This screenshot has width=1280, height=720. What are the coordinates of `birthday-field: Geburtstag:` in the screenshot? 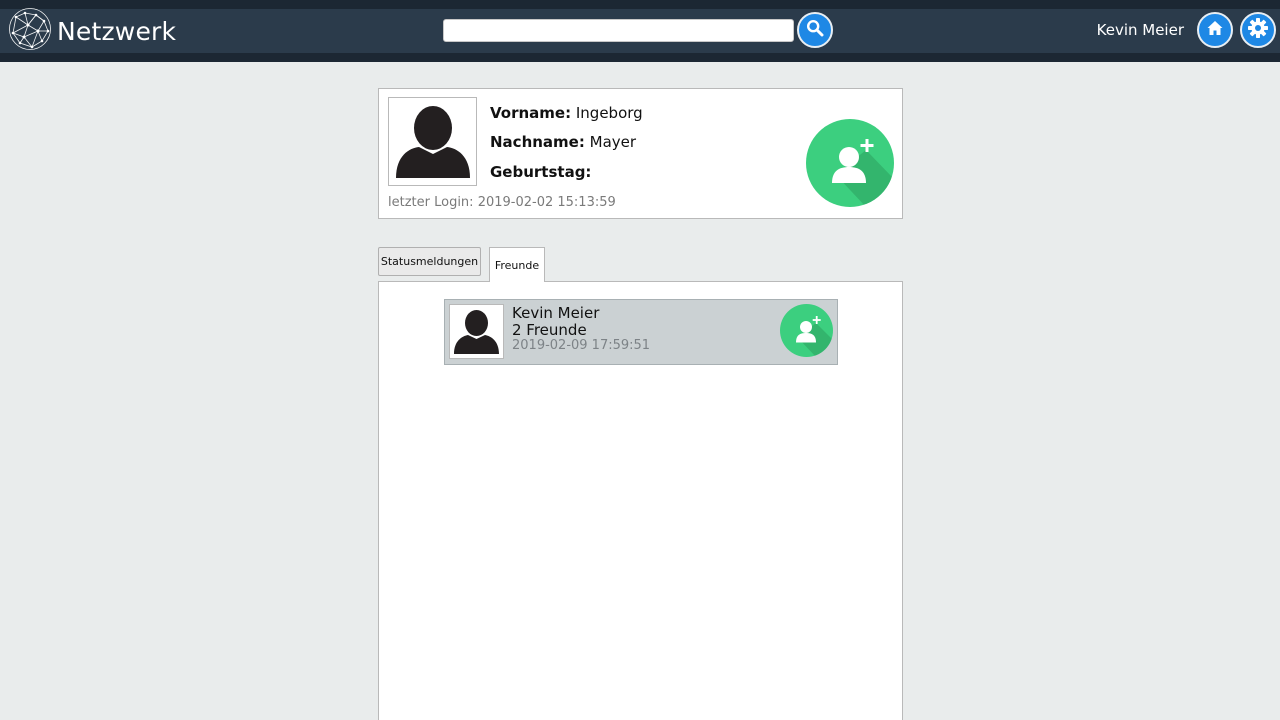 It's located at (540, 172).